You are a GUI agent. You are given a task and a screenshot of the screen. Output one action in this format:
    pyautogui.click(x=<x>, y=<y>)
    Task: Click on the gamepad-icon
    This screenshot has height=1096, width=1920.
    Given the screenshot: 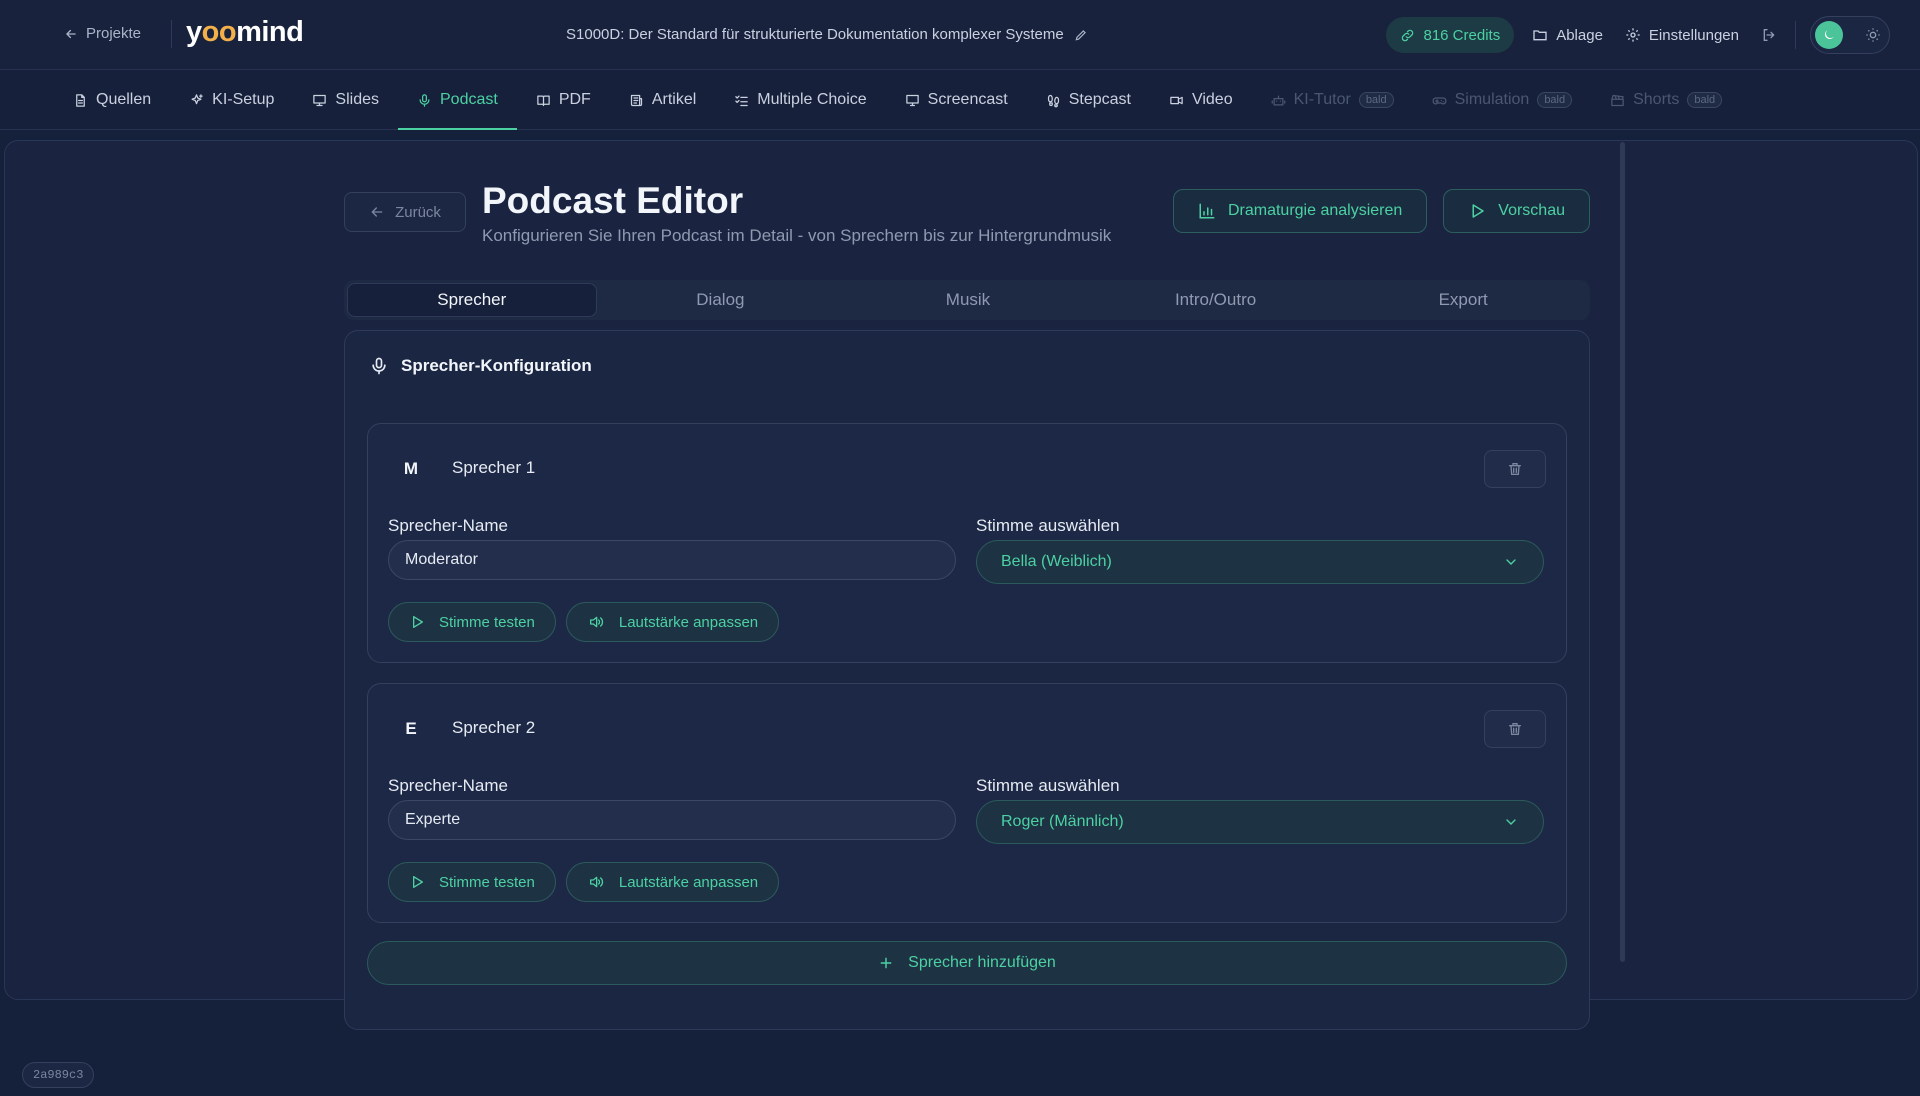 What is the action you would take?
    pyautogui.click(x=1439, y=100)
    